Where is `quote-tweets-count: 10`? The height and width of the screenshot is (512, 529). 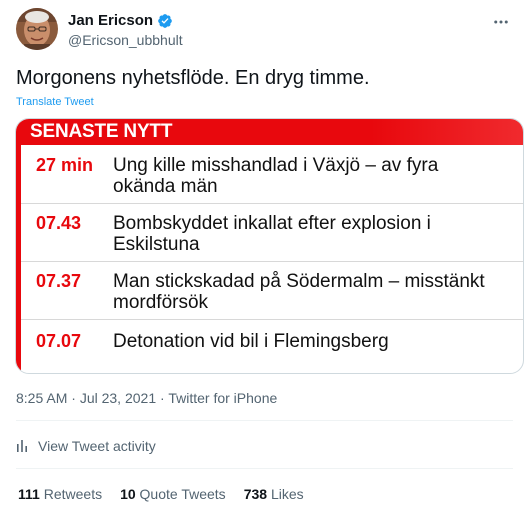
quote-tweets-count: 10 is located at coordinates (128, 494).